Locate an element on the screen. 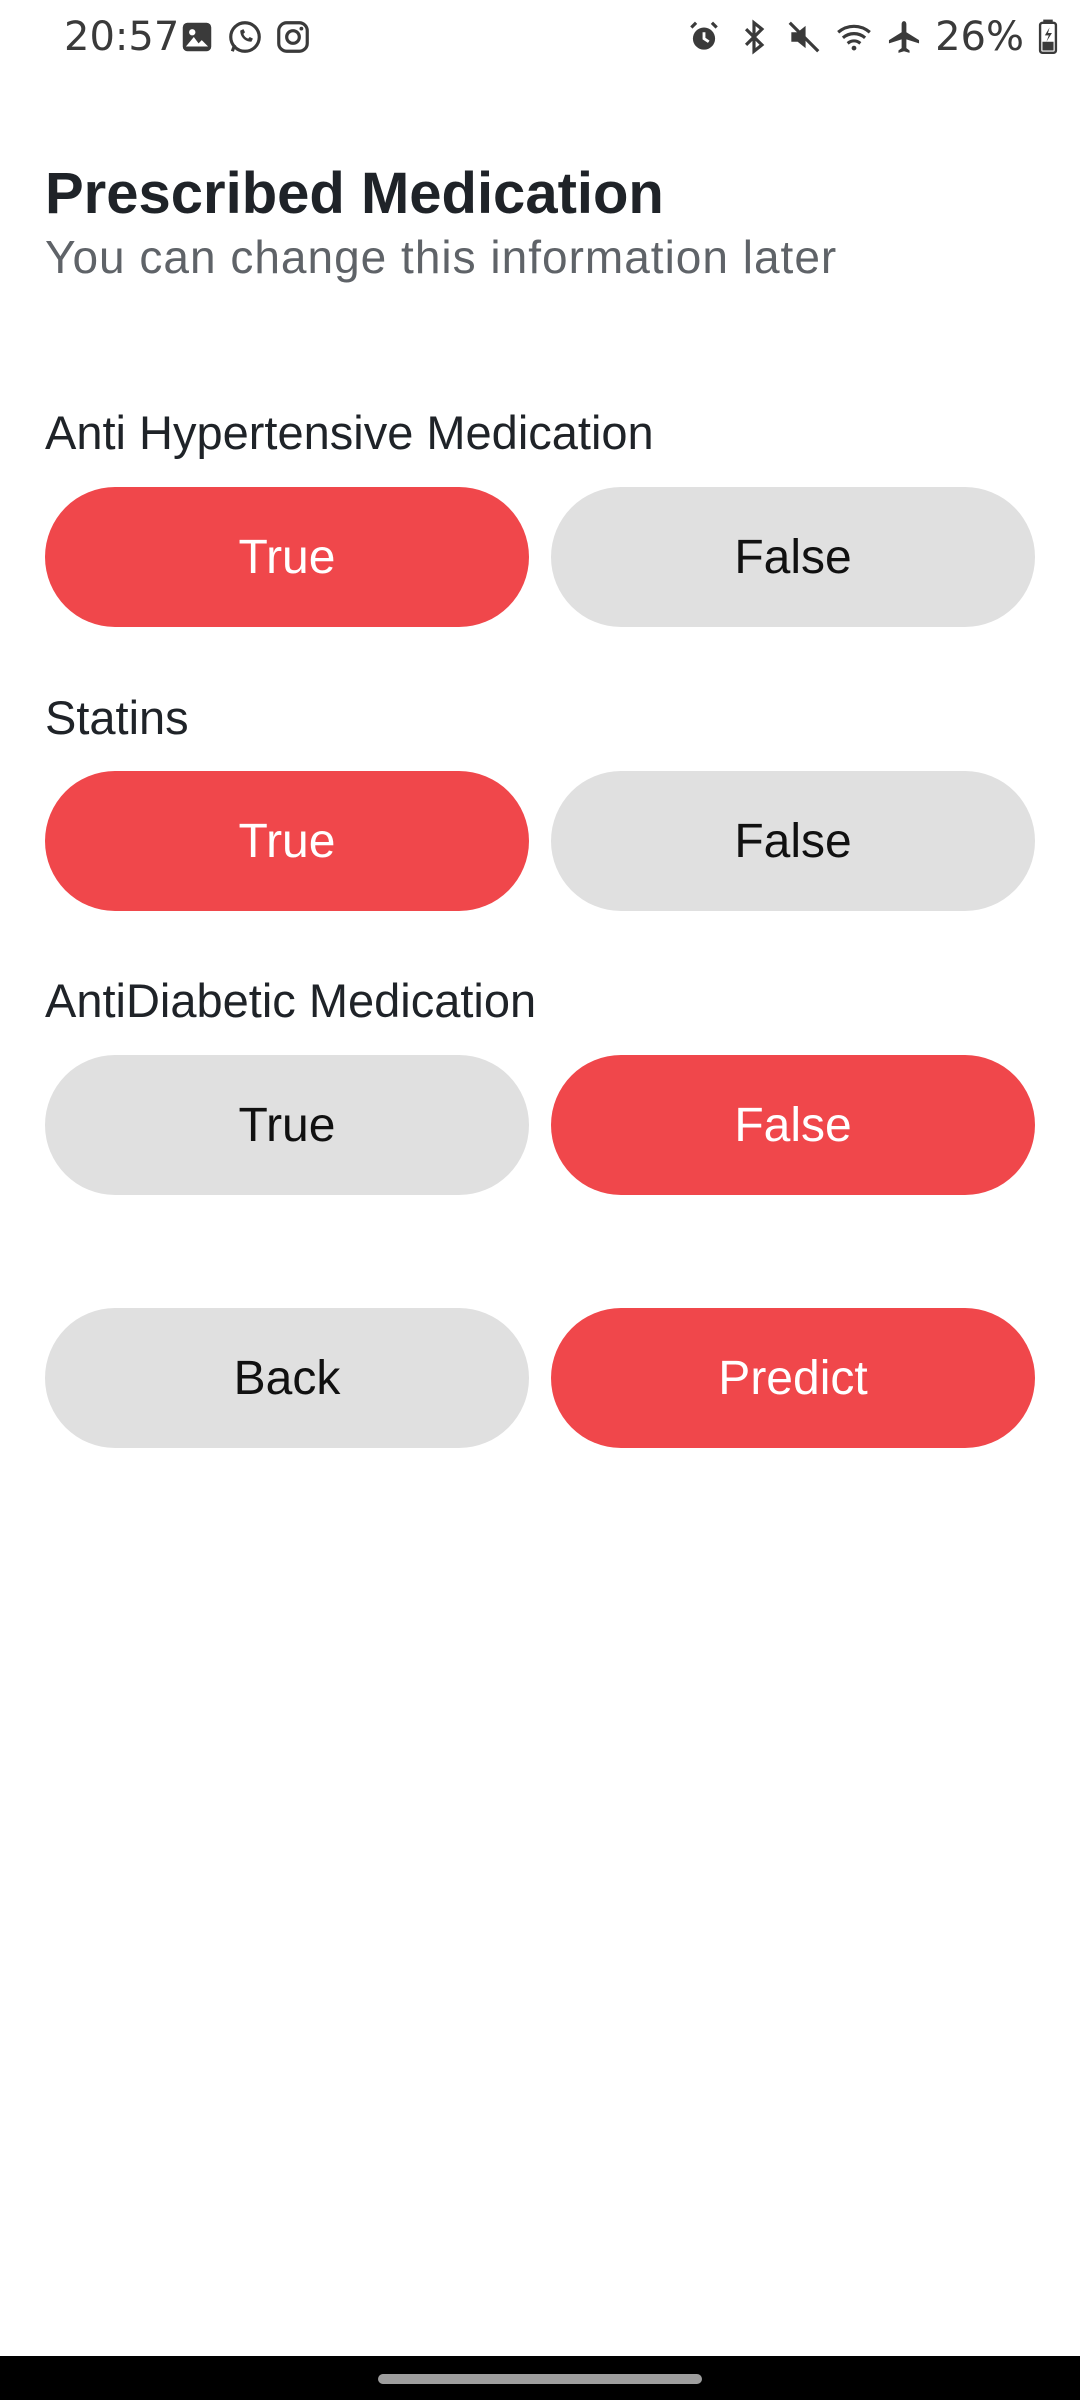  battery-charging-icon is located at coordinates (1048, 37).